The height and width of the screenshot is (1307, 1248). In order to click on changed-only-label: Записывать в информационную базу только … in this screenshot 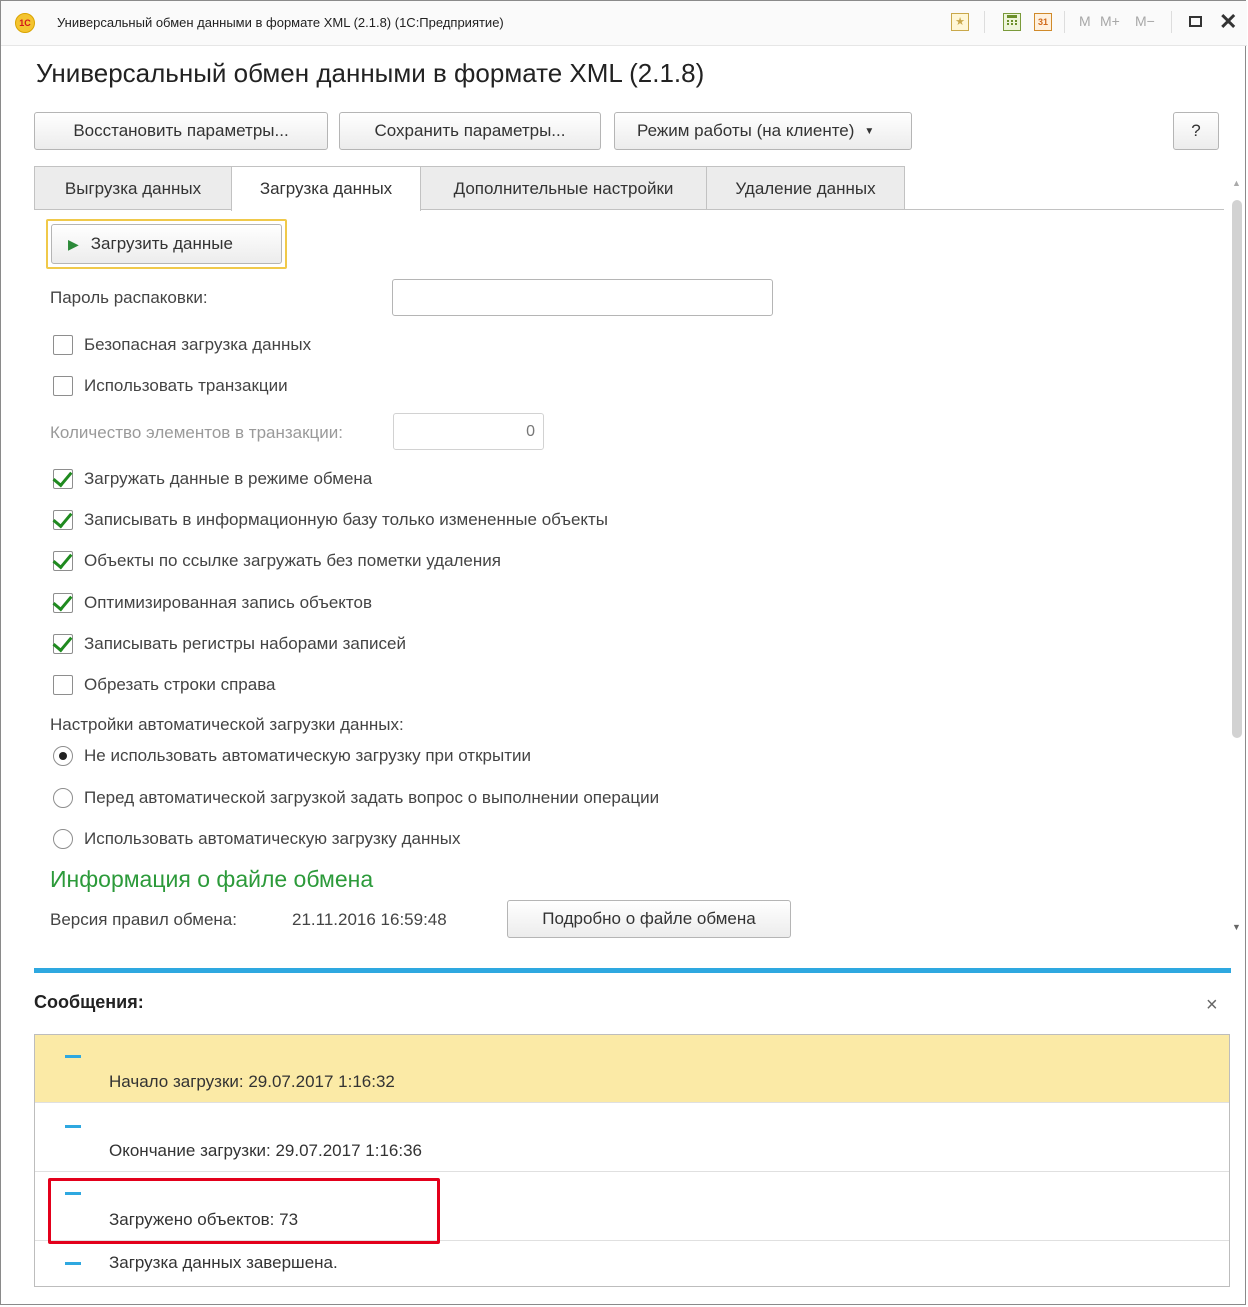, I will do `click(346, 519)`.